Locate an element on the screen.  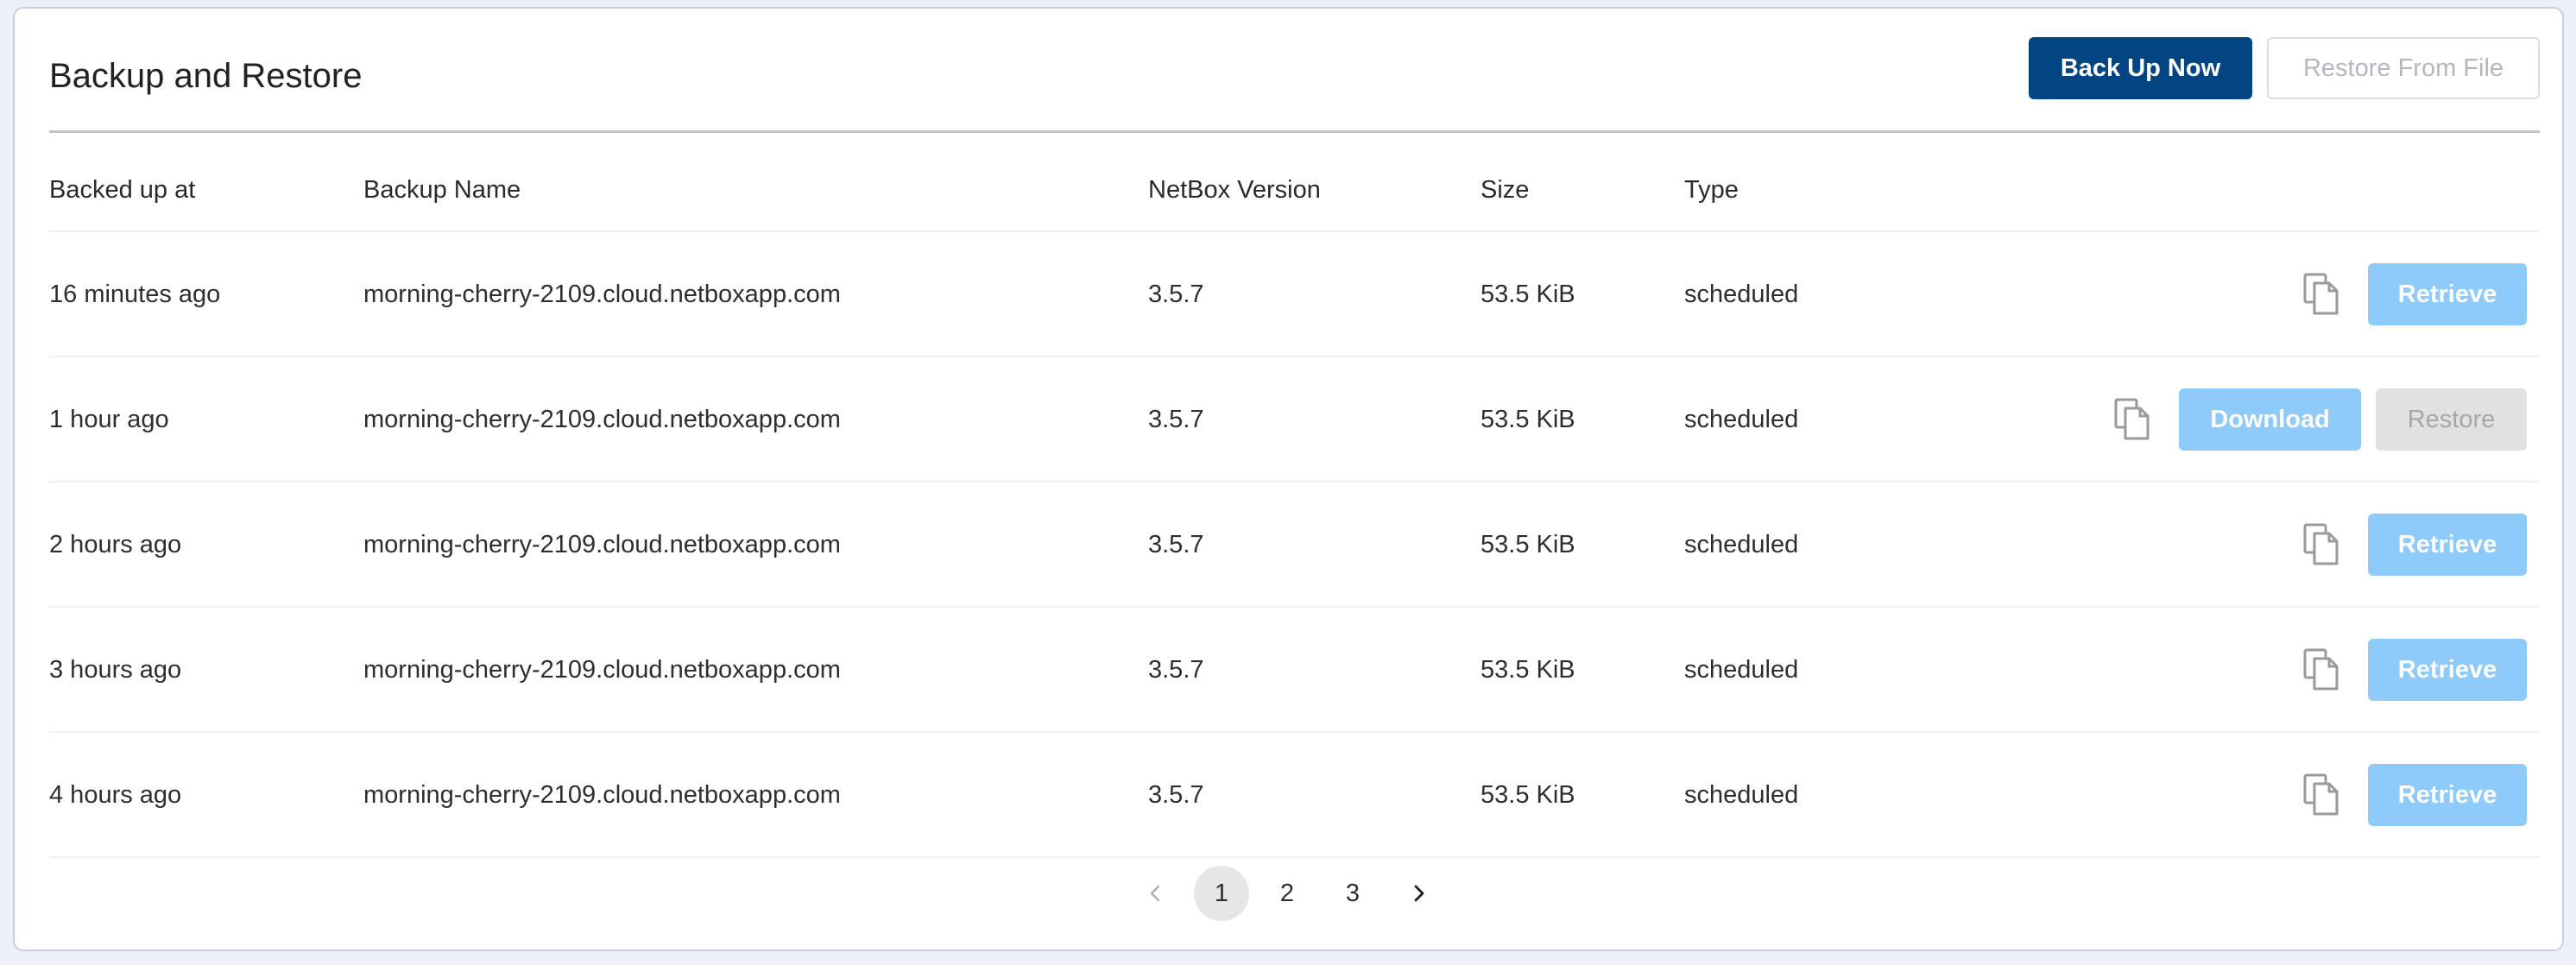
column-header-type: Type is located at coordinates (1711, 190).